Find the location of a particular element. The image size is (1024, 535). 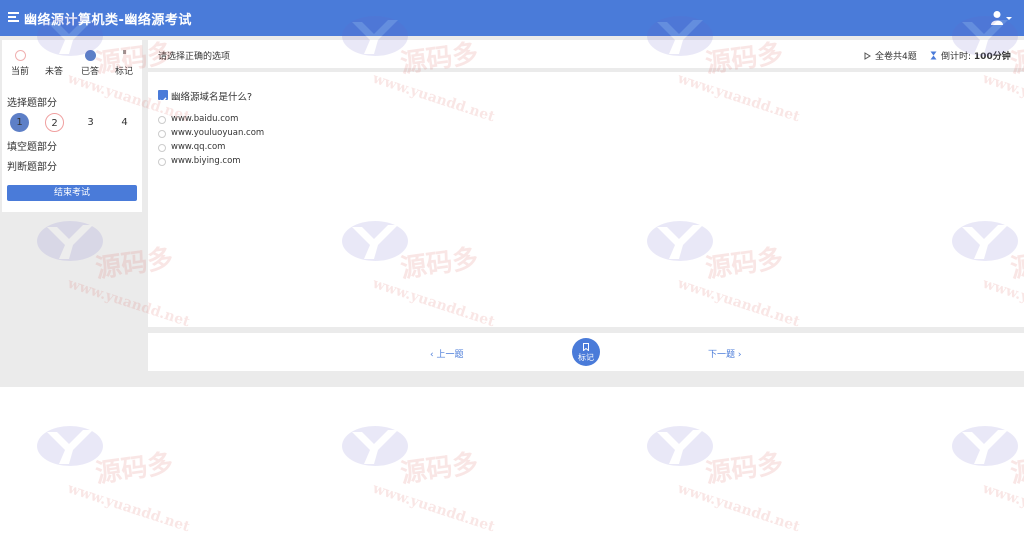

question-number-4: 4 is located at coordinates (124, 122).